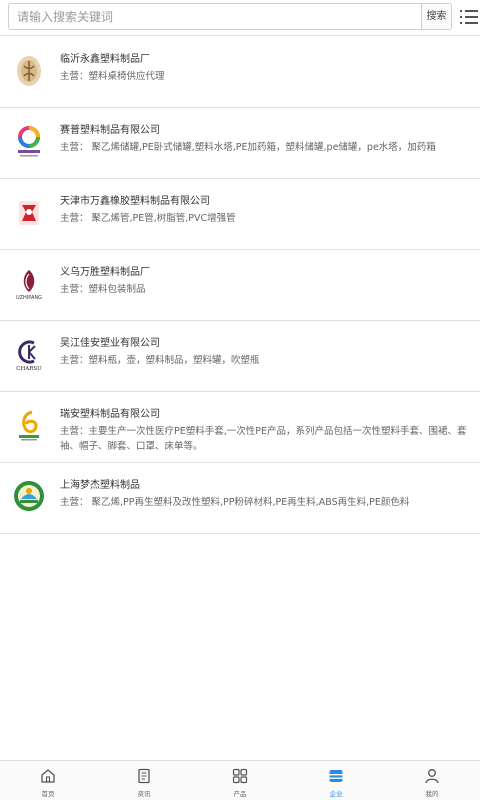 This screenshot has height=800, width=480. What do you see at coordinates (29, 298) in the screenshot?
I see `svg-text: UZHIPANG` at bounding box center [29, 298].